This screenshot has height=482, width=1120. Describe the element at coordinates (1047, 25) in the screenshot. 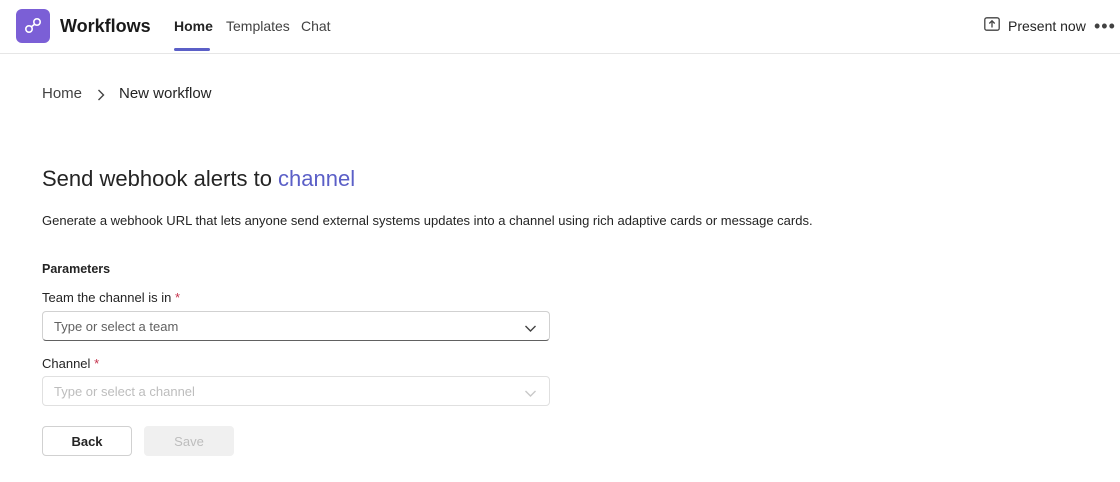

I see `present-now-label: Present now` at that location.